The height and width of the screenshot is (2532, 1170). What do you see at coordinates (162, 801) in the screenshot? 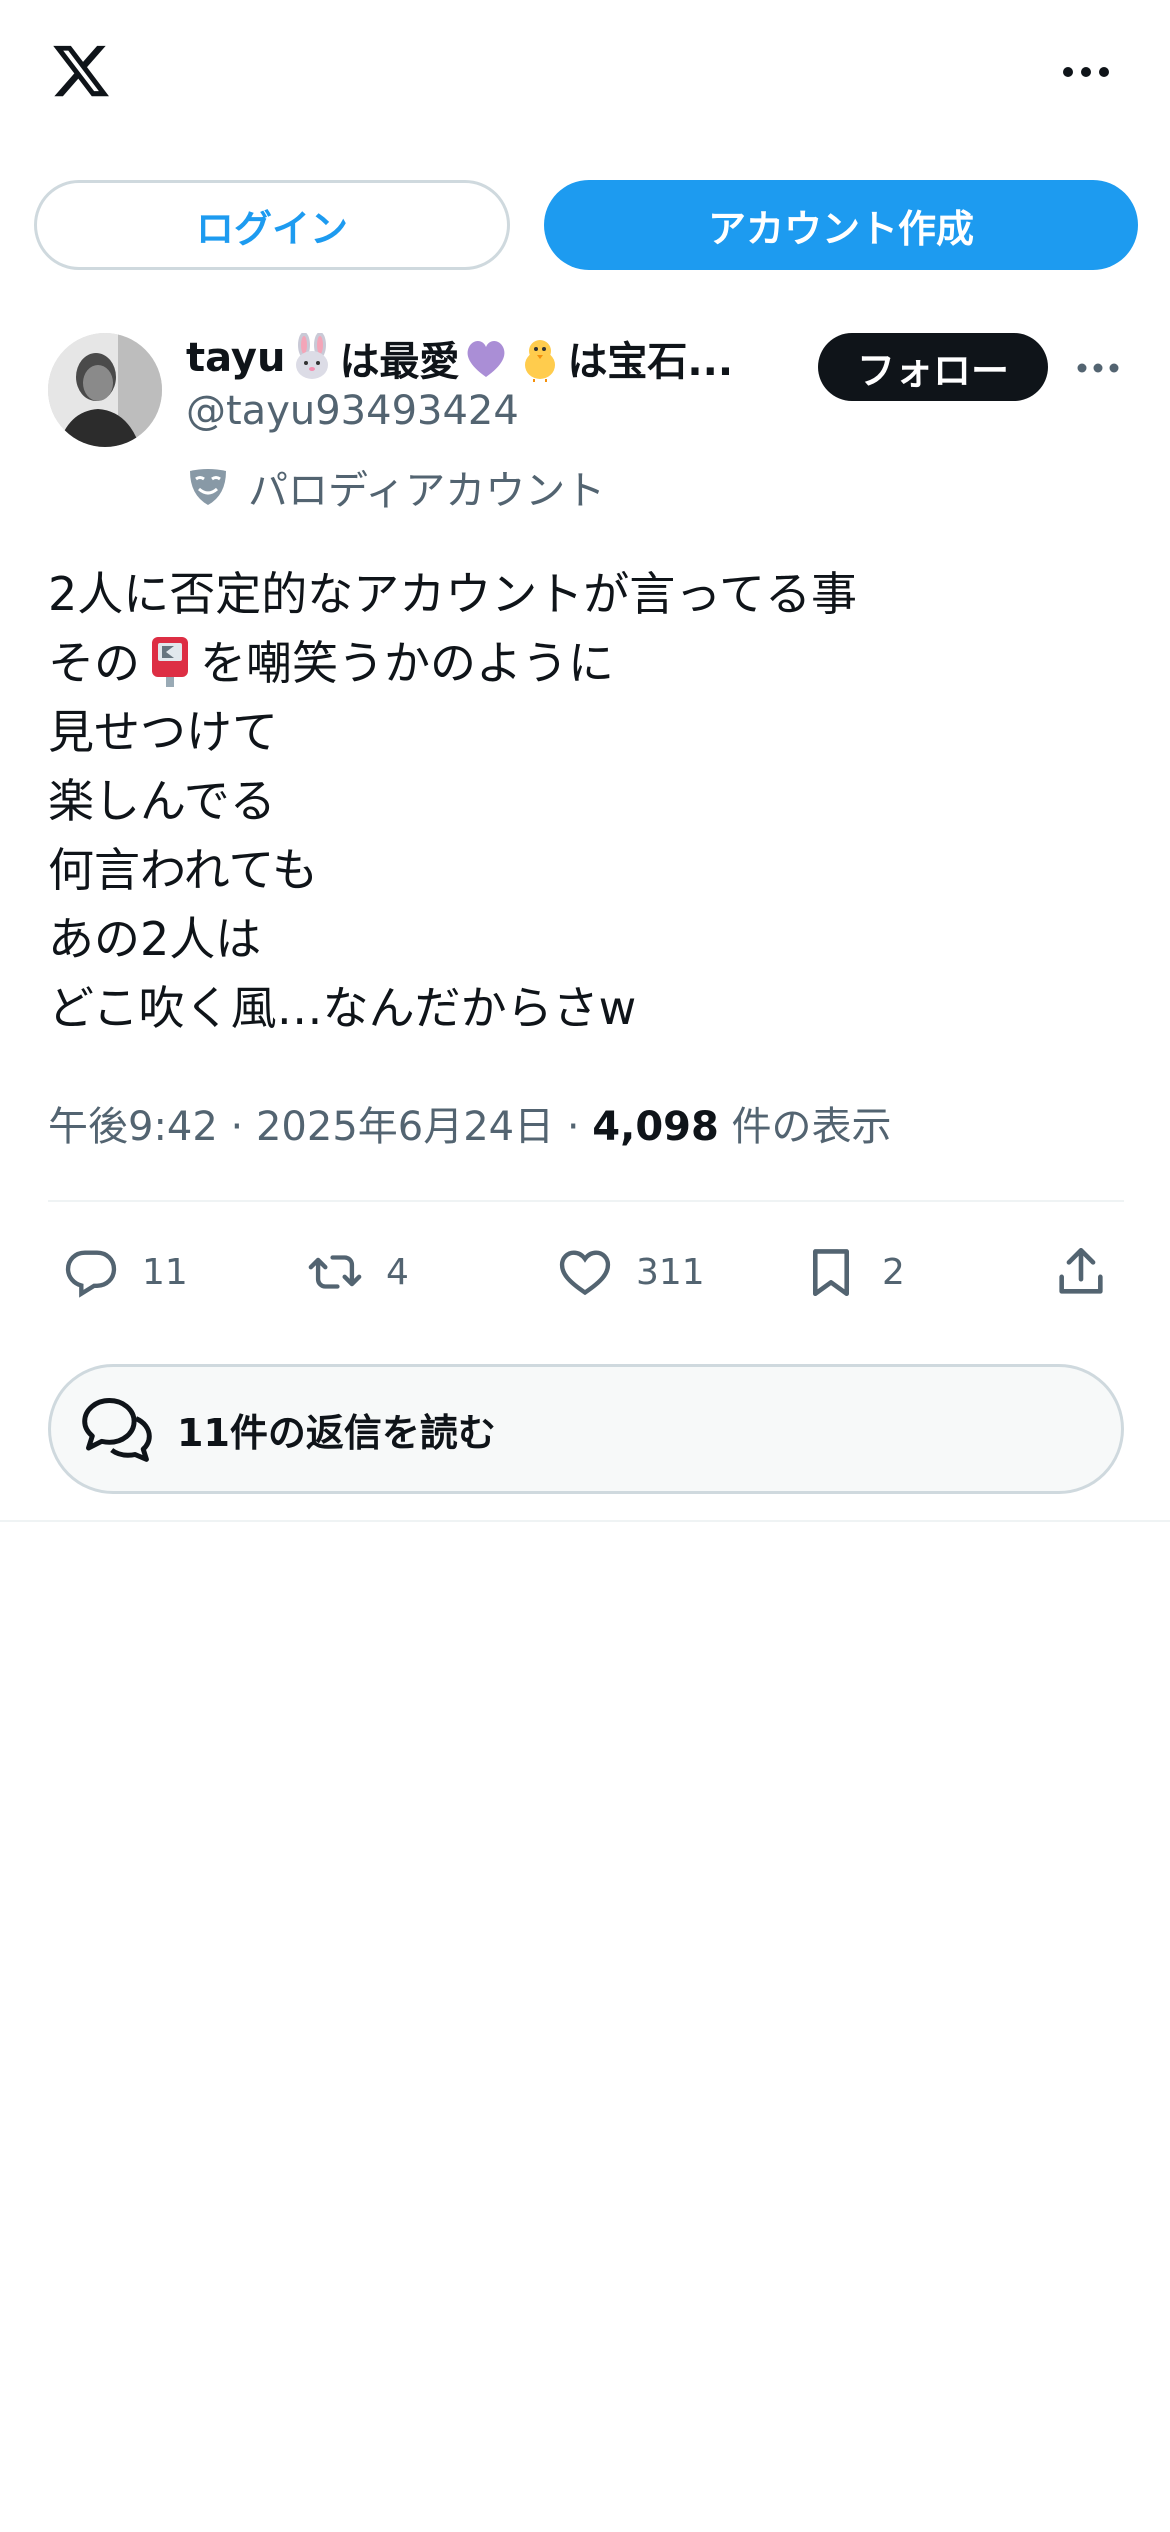
I see `tweet-line: 楽しんでる` at bounding box center [162, 801].